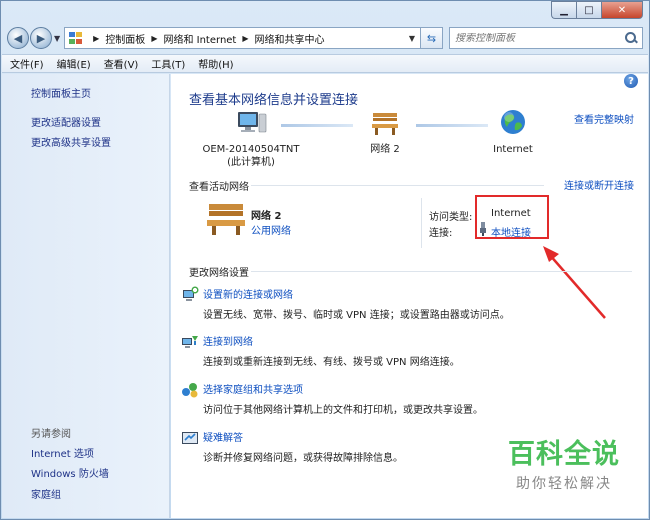 Image resolution: width=650 pixels, height=520 pixels. What do you see at coordinates (441, 233) in the screenshot?
I see `connection-label: 连接:` at bounding box center [441, 233].